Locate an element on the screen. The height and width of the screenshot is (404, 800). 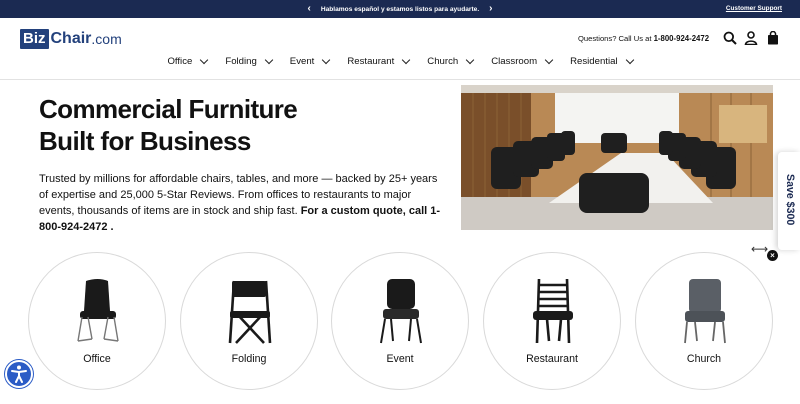
nav-item-office: Office is located at coordinates (188, 61).